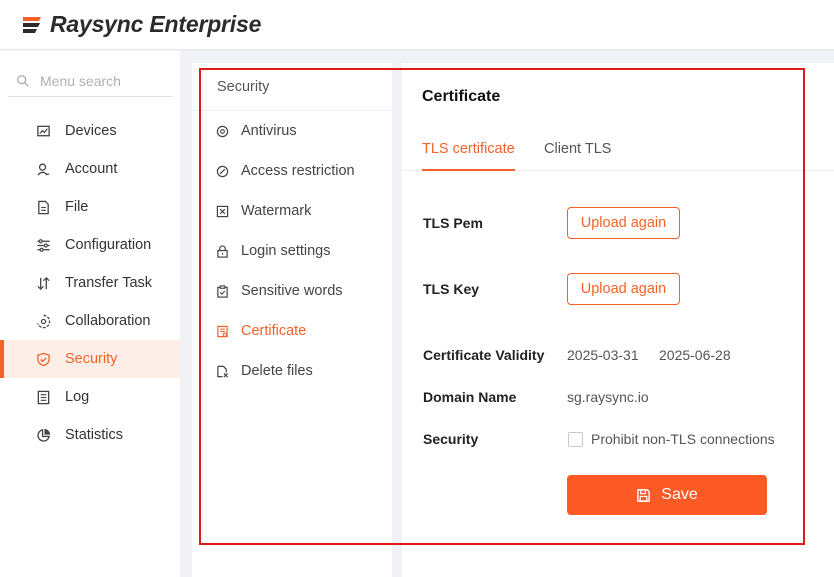 The height and width of the screenshot is (577, 834). I want to click on statistics-icon, so click(44, 435).